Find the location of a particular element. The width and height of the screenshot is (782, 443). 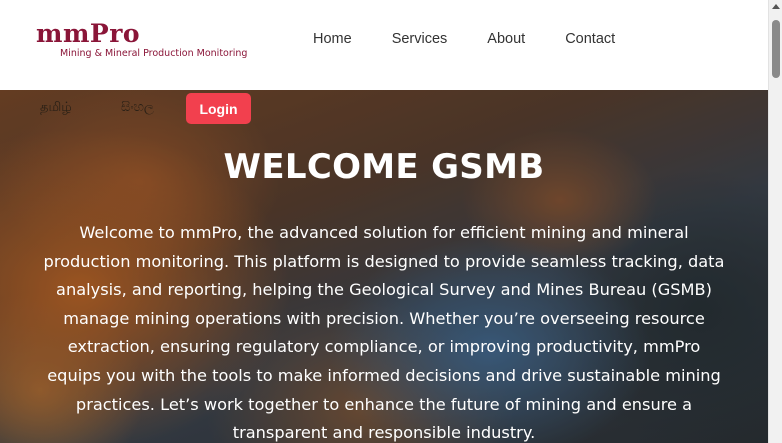

scroll-thumb is located at coordinates (776, 49).